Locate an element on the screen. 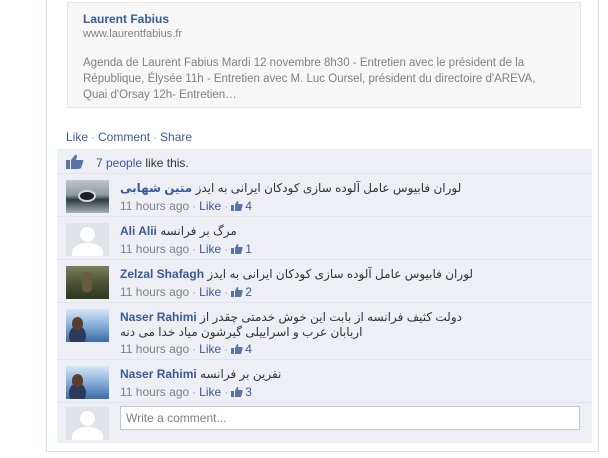 The image size is (608, 458). comment-meta: 11 hours ago · Like · 1 is located at coordinates (186, 249).